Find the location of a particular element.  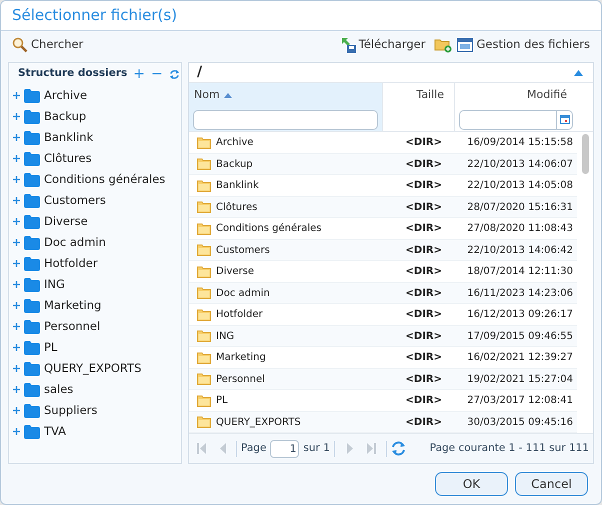

calendar-button is located at coordinates (565, 120).